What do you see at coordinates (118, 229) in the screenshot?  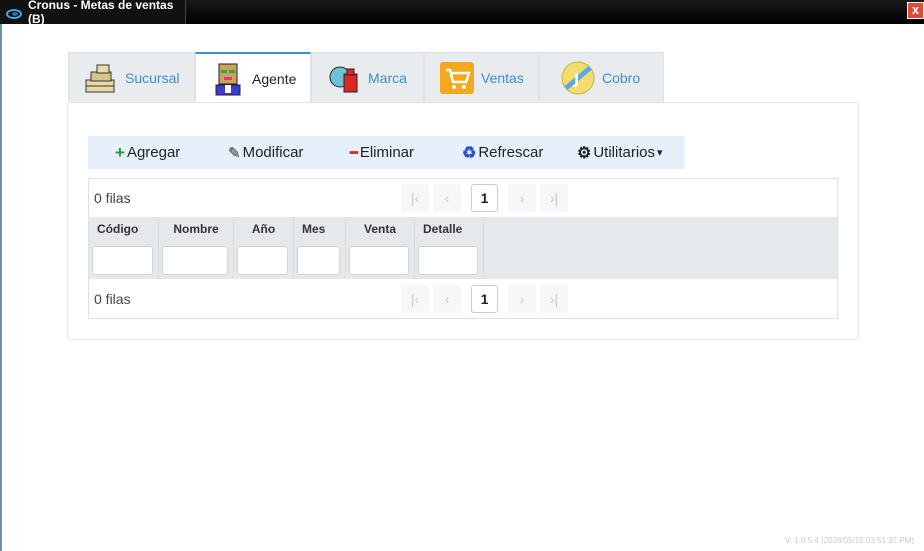 I see `column-header: Código` at bounding box center [118, 229].